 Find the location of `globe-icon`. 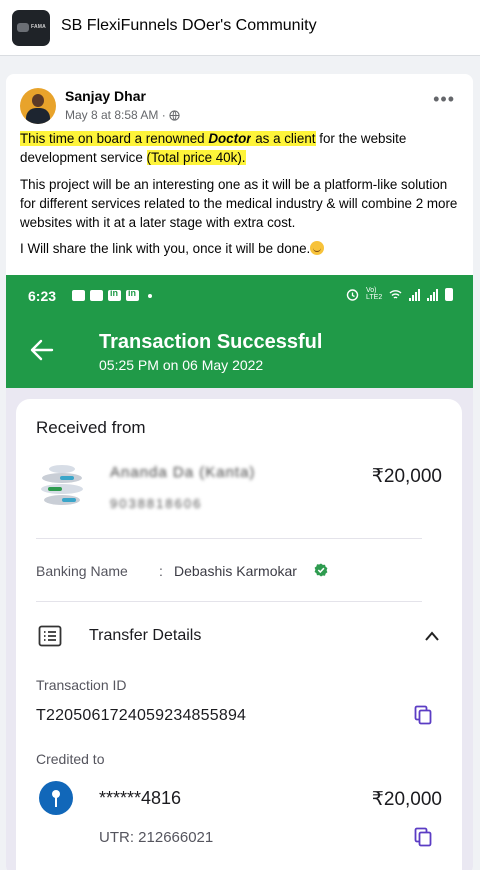

globe-icon is located at coordinates (174, 115).